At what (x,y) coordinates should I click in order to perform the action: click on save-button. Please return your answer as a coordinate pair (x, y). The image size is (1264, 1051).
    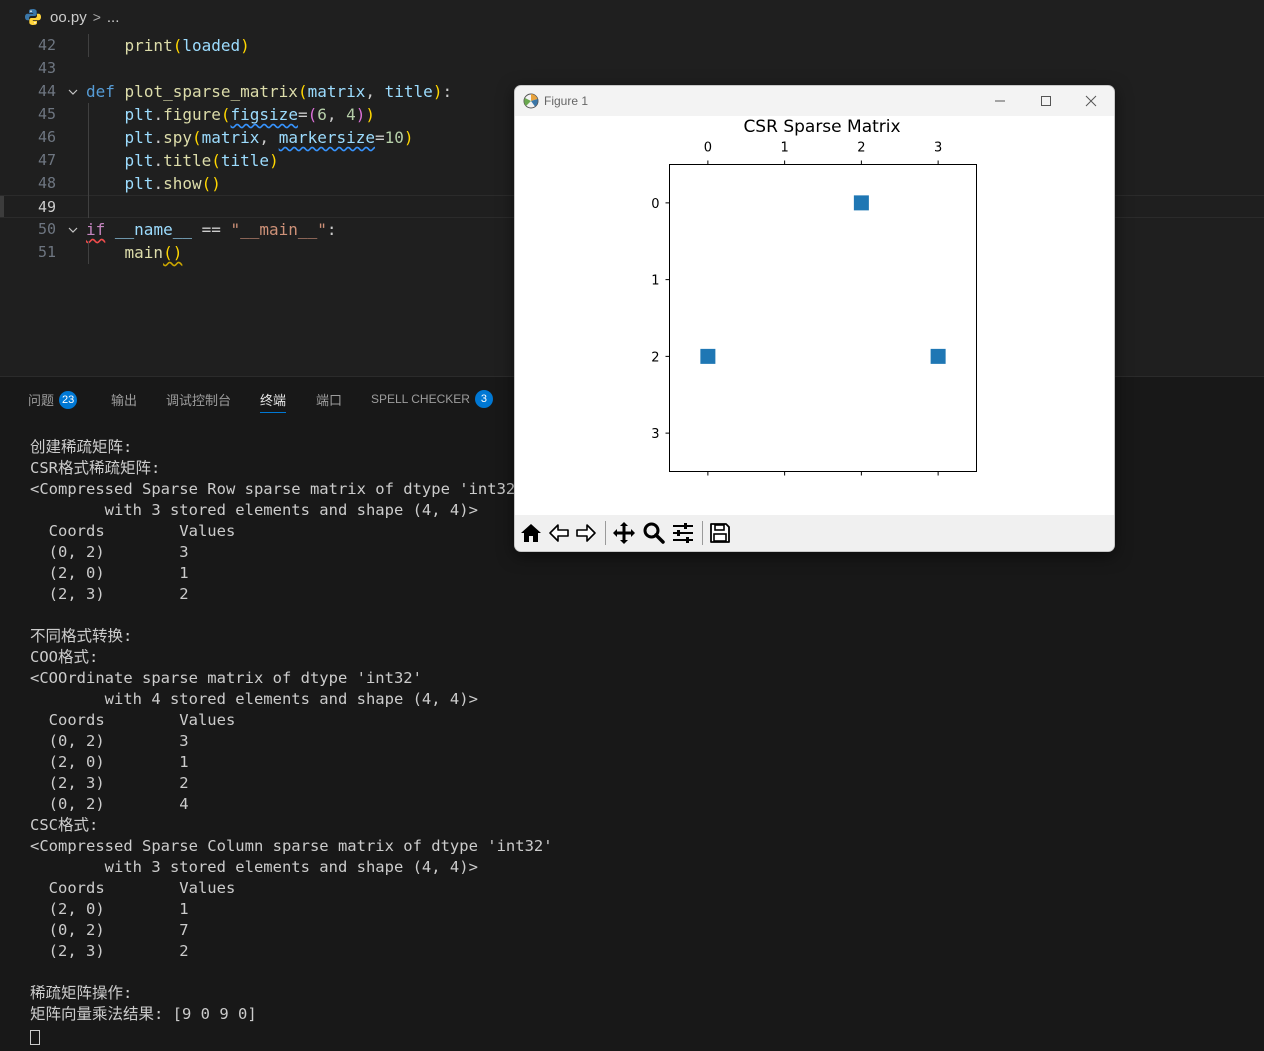
    Looking at the image, I should click on (720, 533).